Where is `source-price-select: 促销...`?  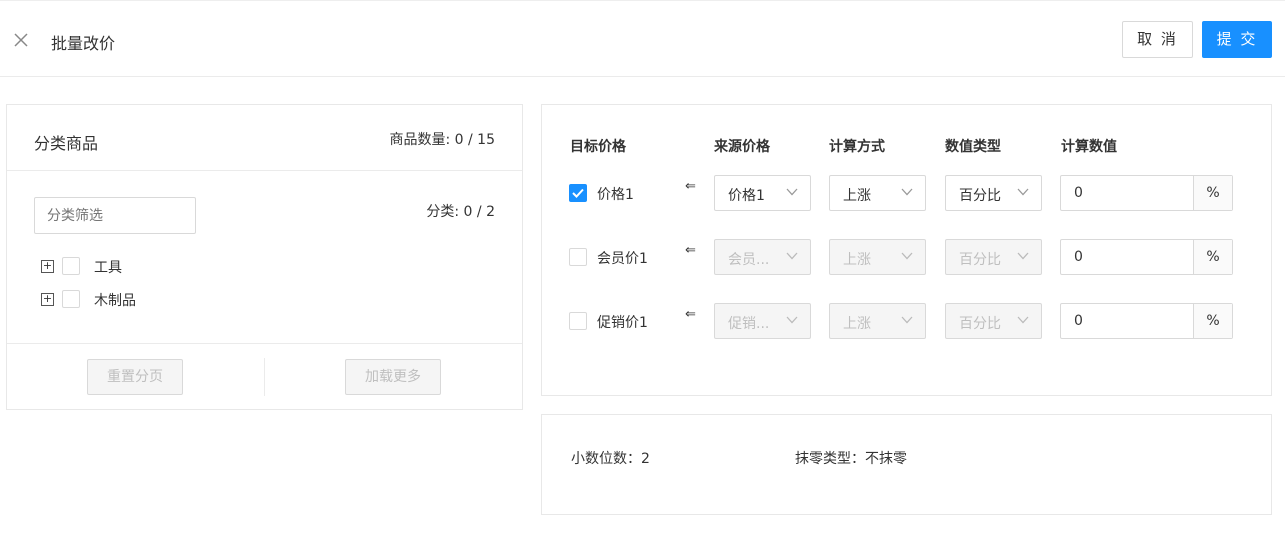
source-price-select: 促销... is located at coordinates (762, 321).